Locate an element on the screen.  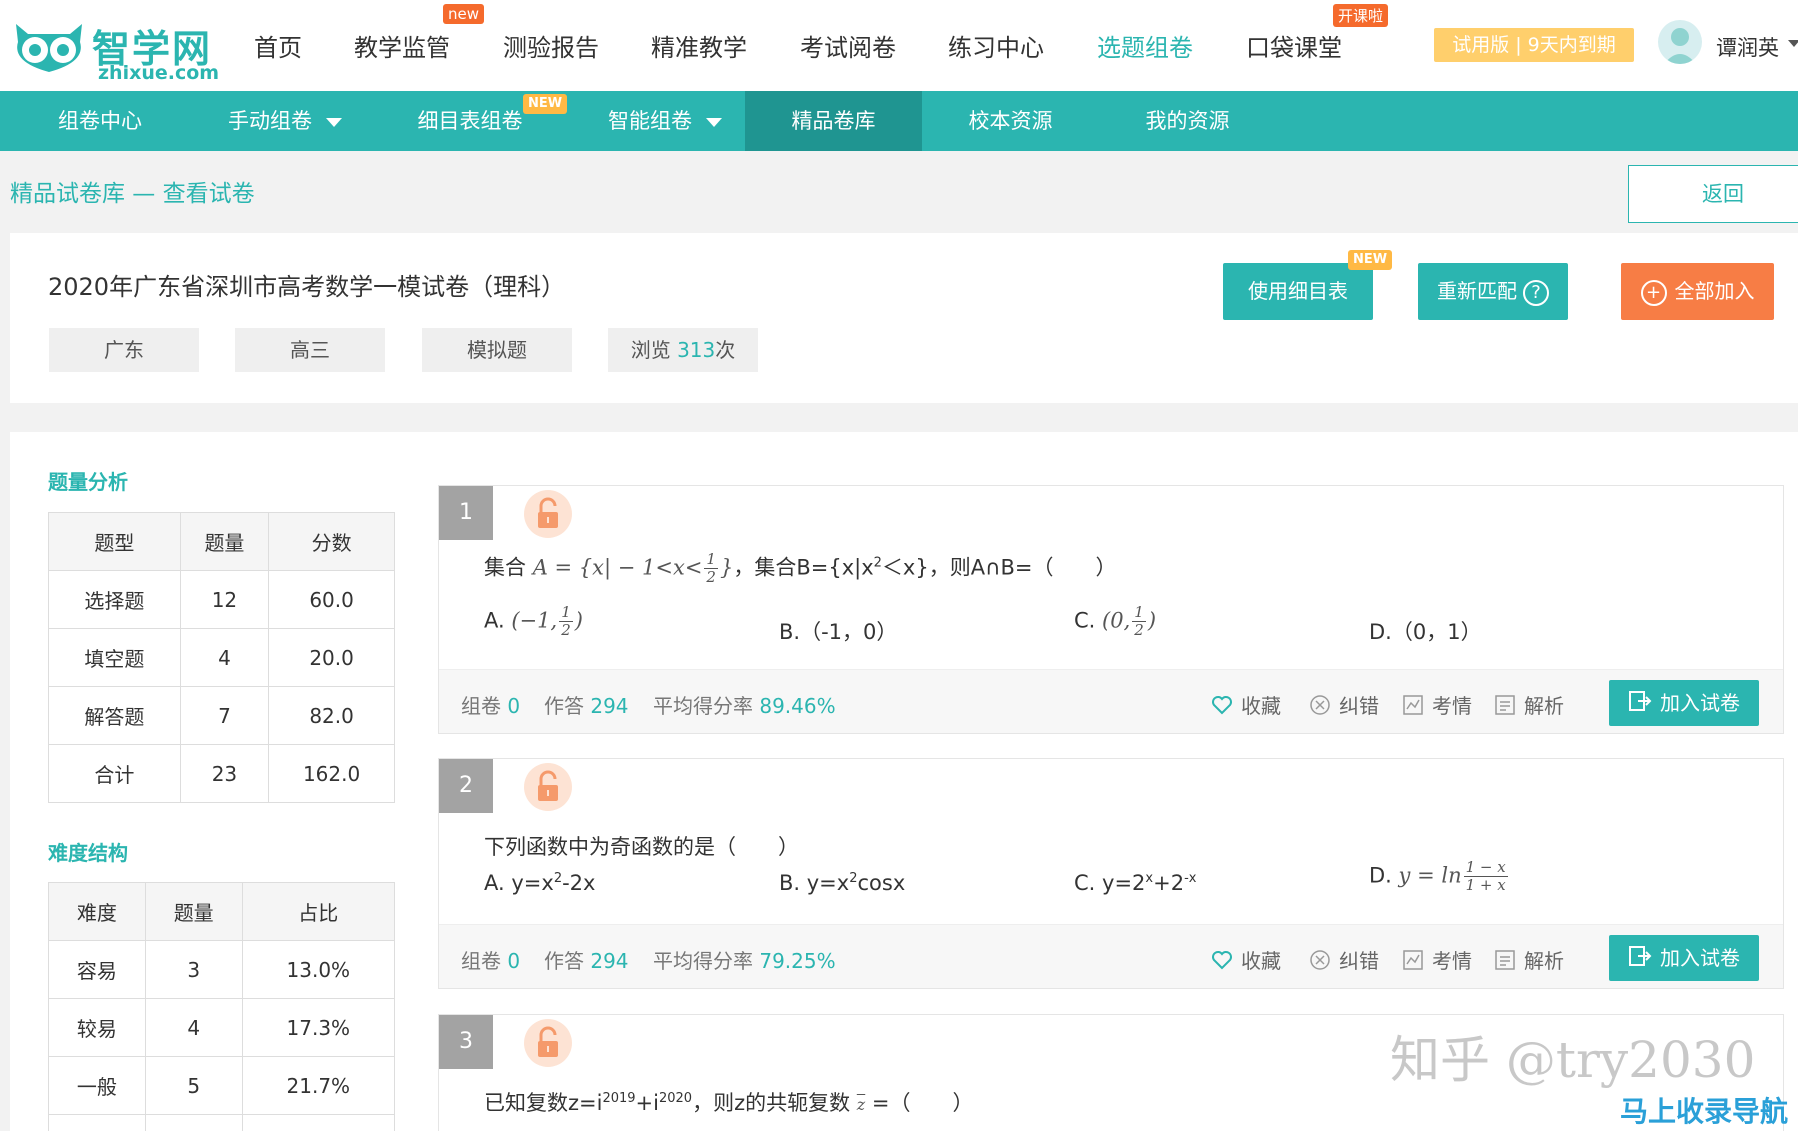
subnav-manual-assembly: 手动组卷 is located at coordinates (285, 121).